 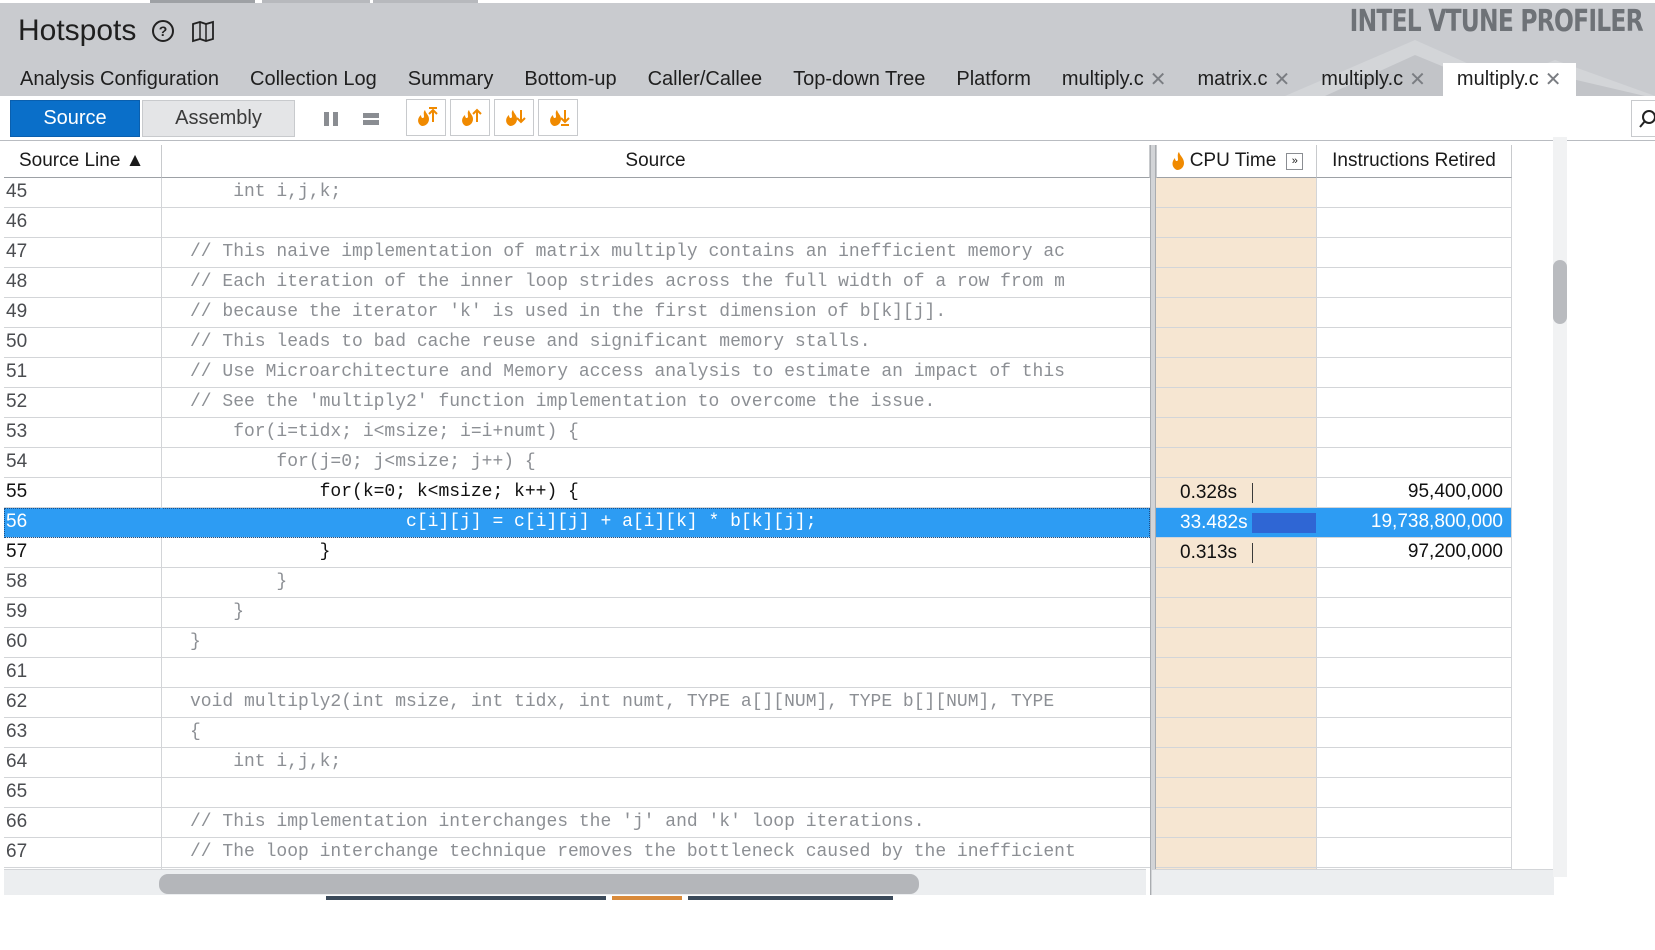 I want to click on scrollbar-thumb, so click(x=539, y=884).